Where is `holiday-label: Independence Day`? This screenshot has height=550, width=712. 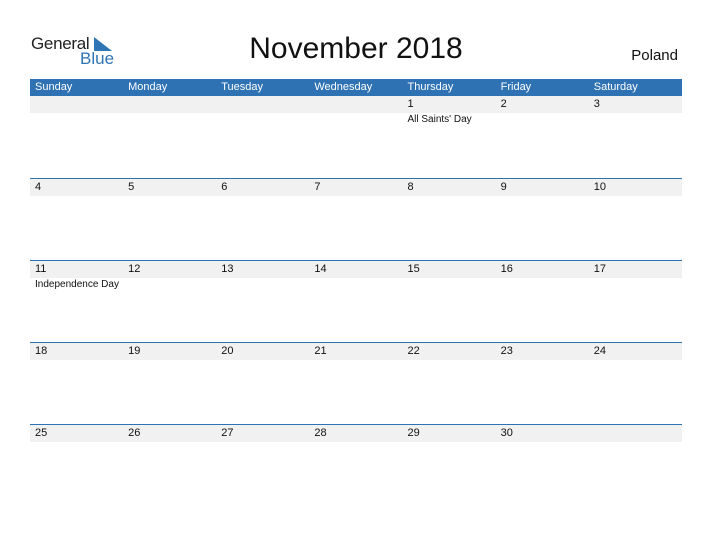 holiday-label: Independence Day is located at coordinates (77, 284).